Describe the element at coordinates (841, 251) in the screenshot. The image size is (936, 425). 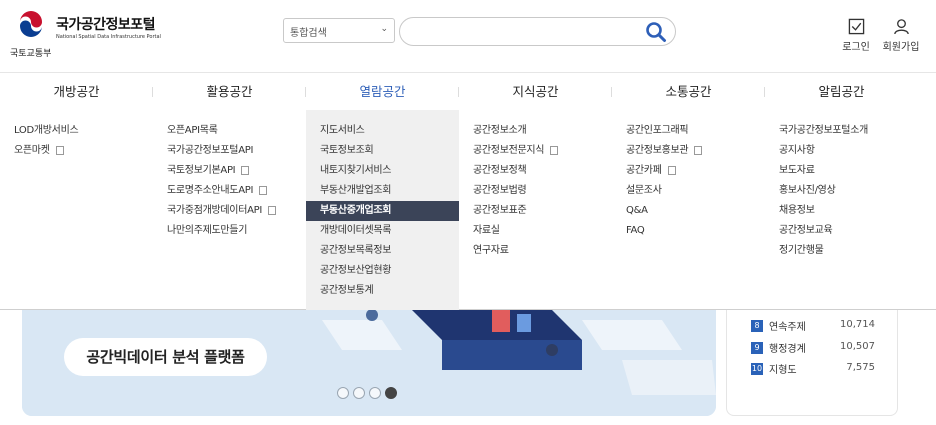
I see `menu-item: 정기간행물` at that location.